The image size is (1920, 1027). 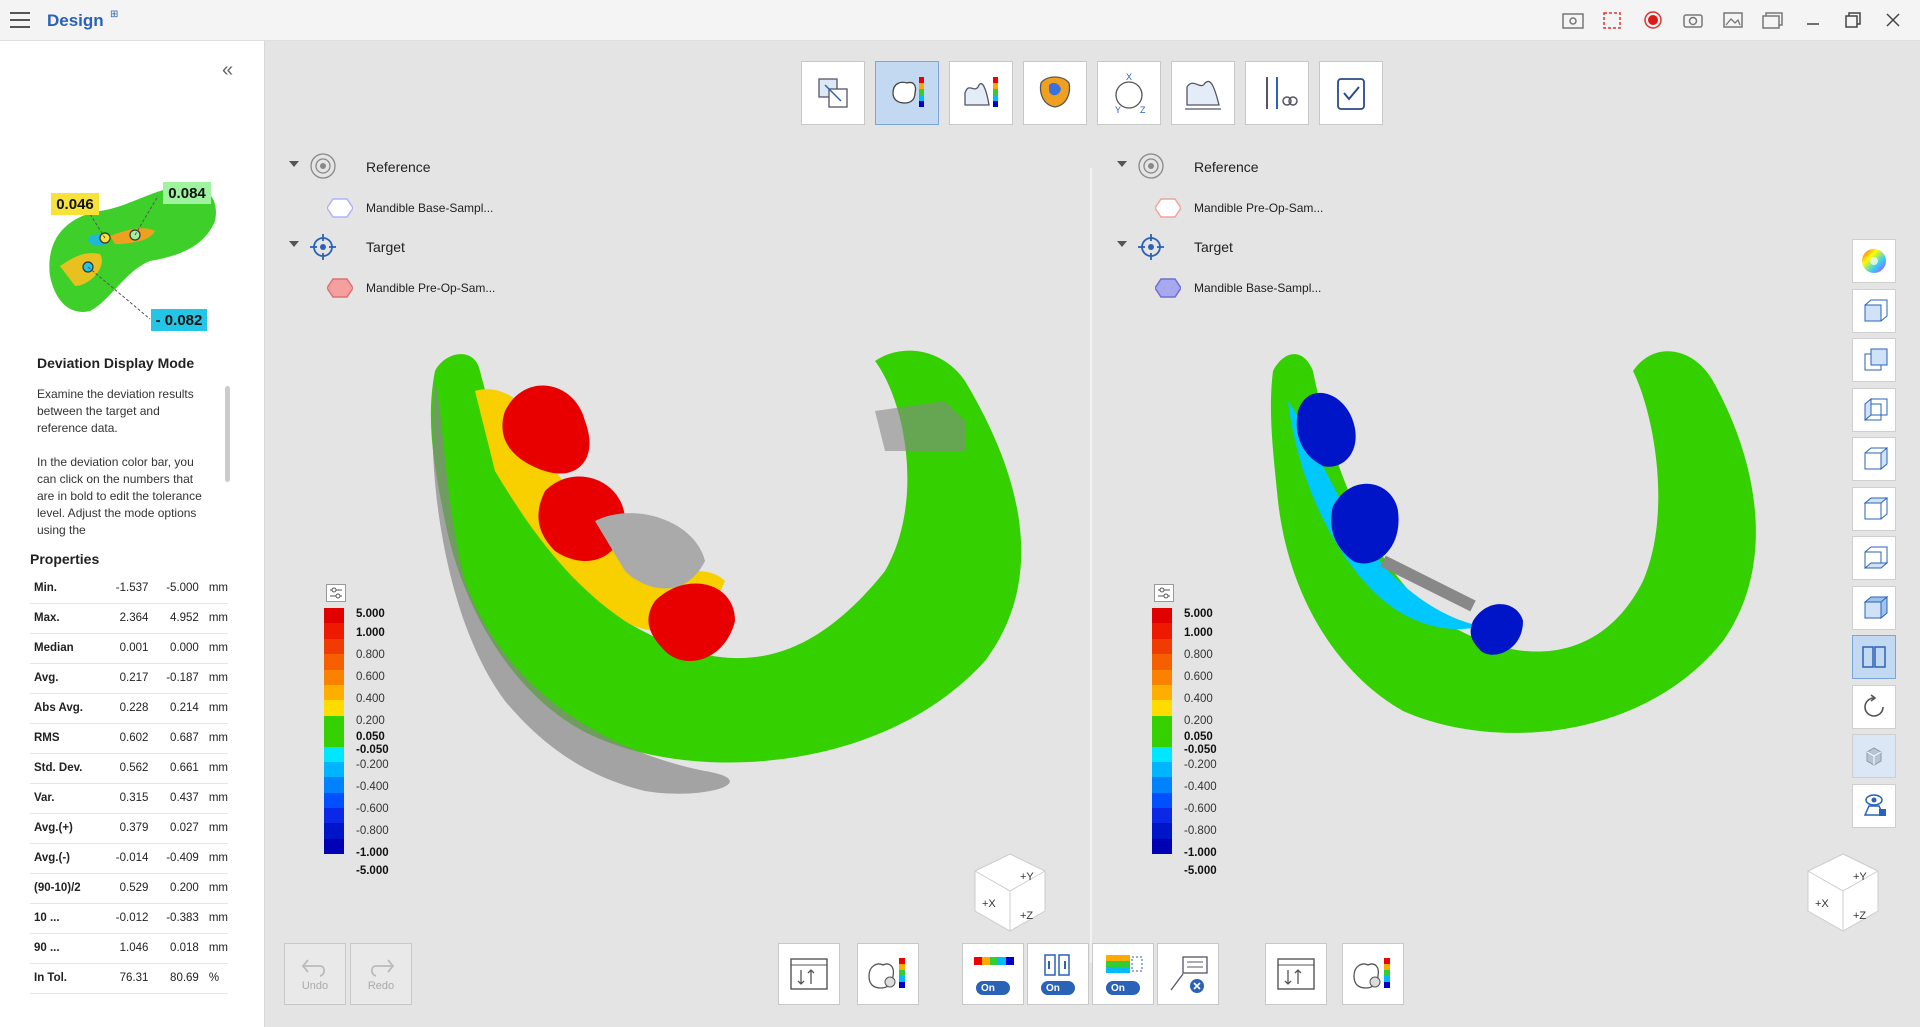 What do you see at coordinates (1277, 93) in the screenshot?
I see `trim-tools-button` at bounding box center [1277, 93].